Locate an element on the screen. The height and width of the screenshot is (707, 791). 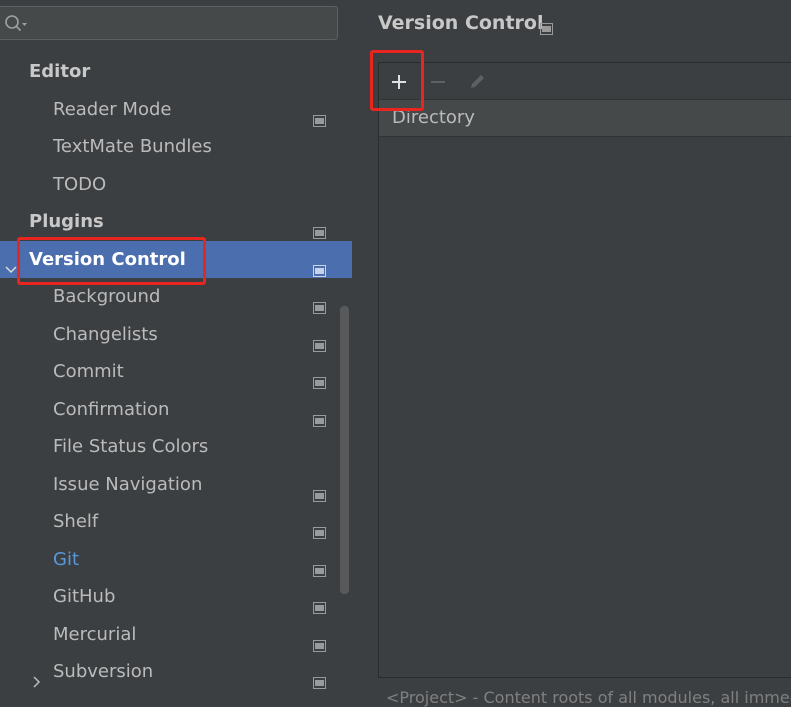
tree-item-label: Version Control is located at coordinates (107, 259).